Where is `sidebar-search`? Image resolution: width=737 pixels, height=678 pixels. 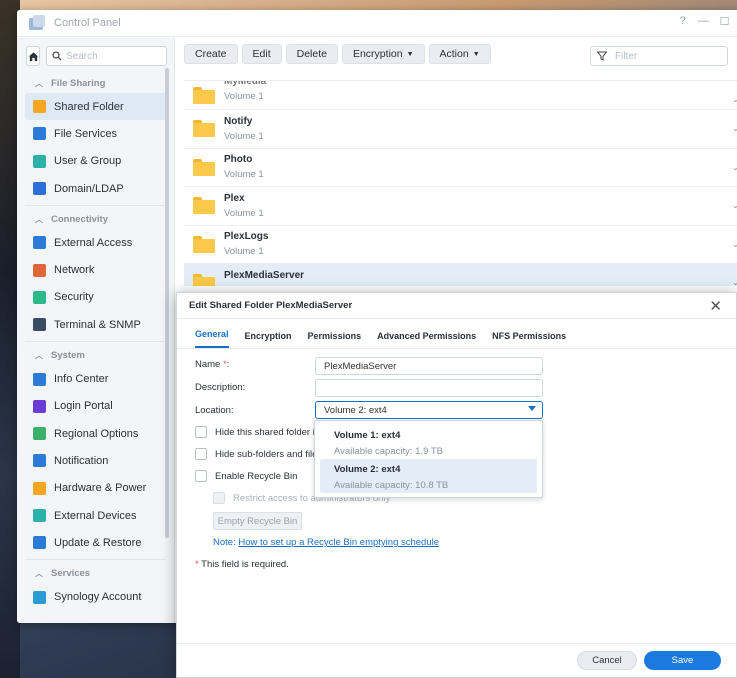
sidebar-search is located at coordinates (106, 56).